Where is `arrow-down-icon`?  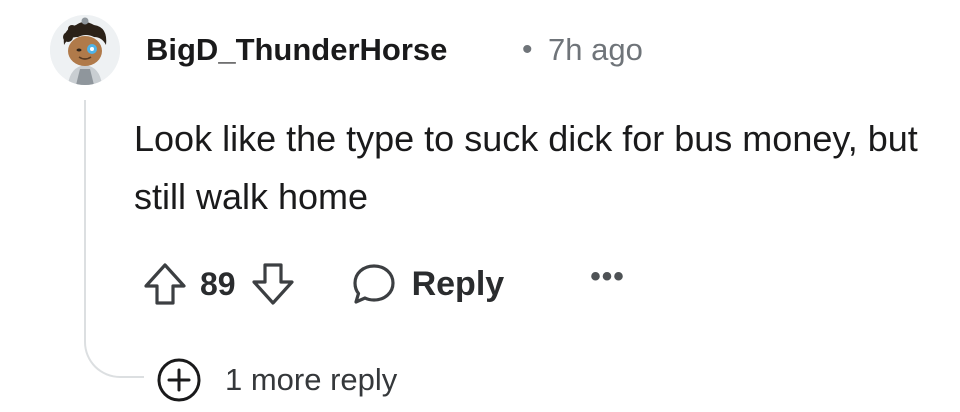 arrow-down-icon is located at coordinates (272, 284).